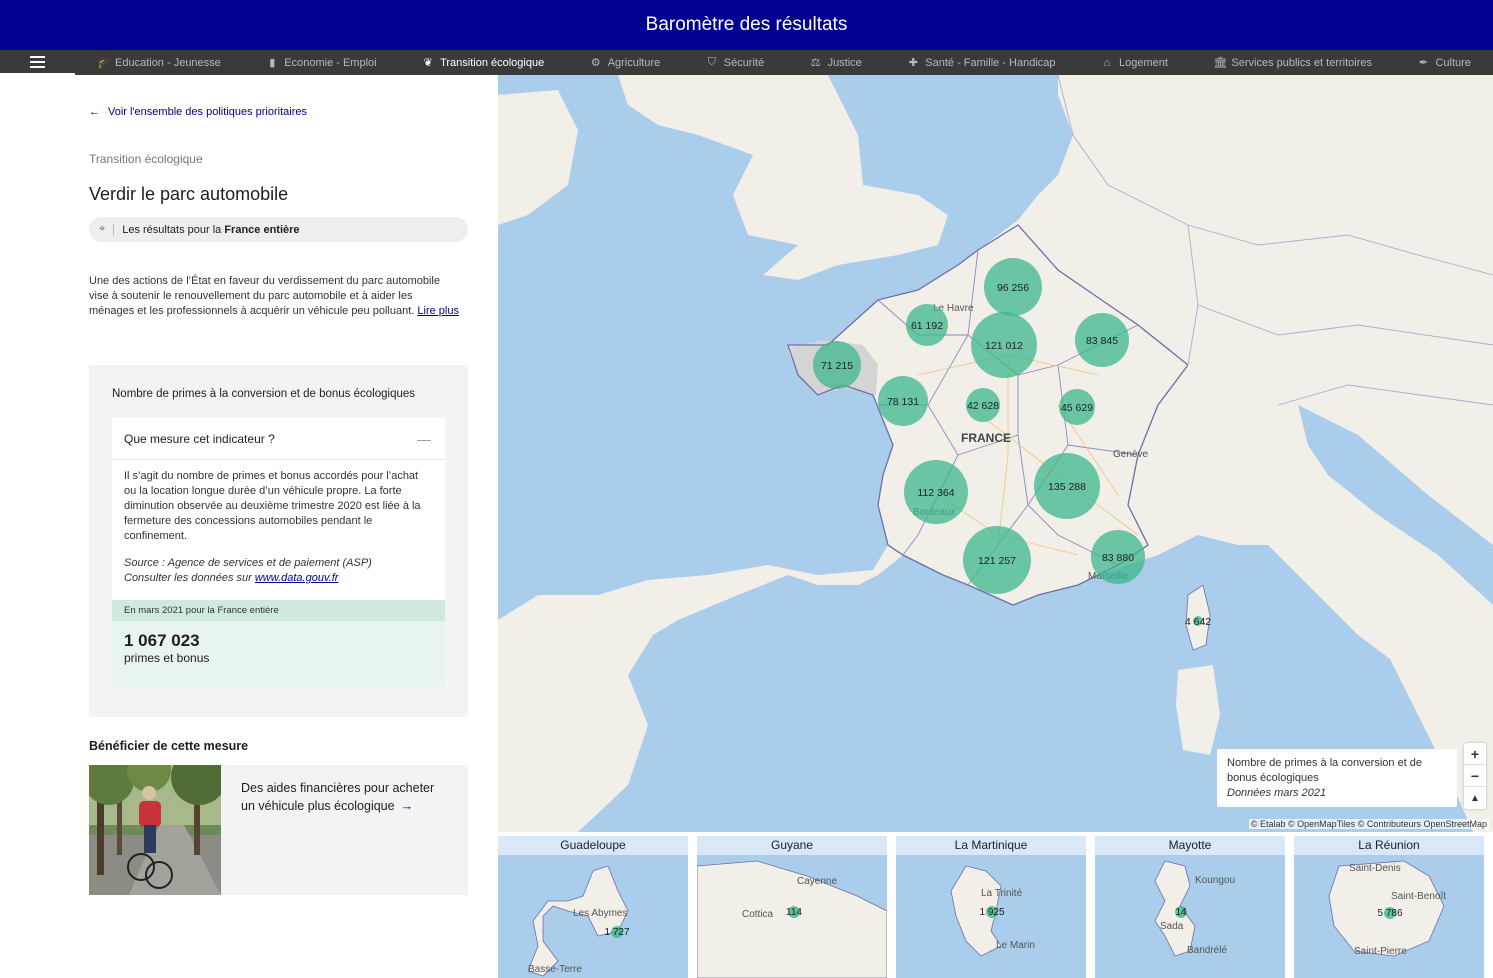 The height and width of the screenshot is (978, 1493). Describe the element at coordinates (836, 63) in the screenshot. I see `nav-item-5: ⚖ Justice` at that location.